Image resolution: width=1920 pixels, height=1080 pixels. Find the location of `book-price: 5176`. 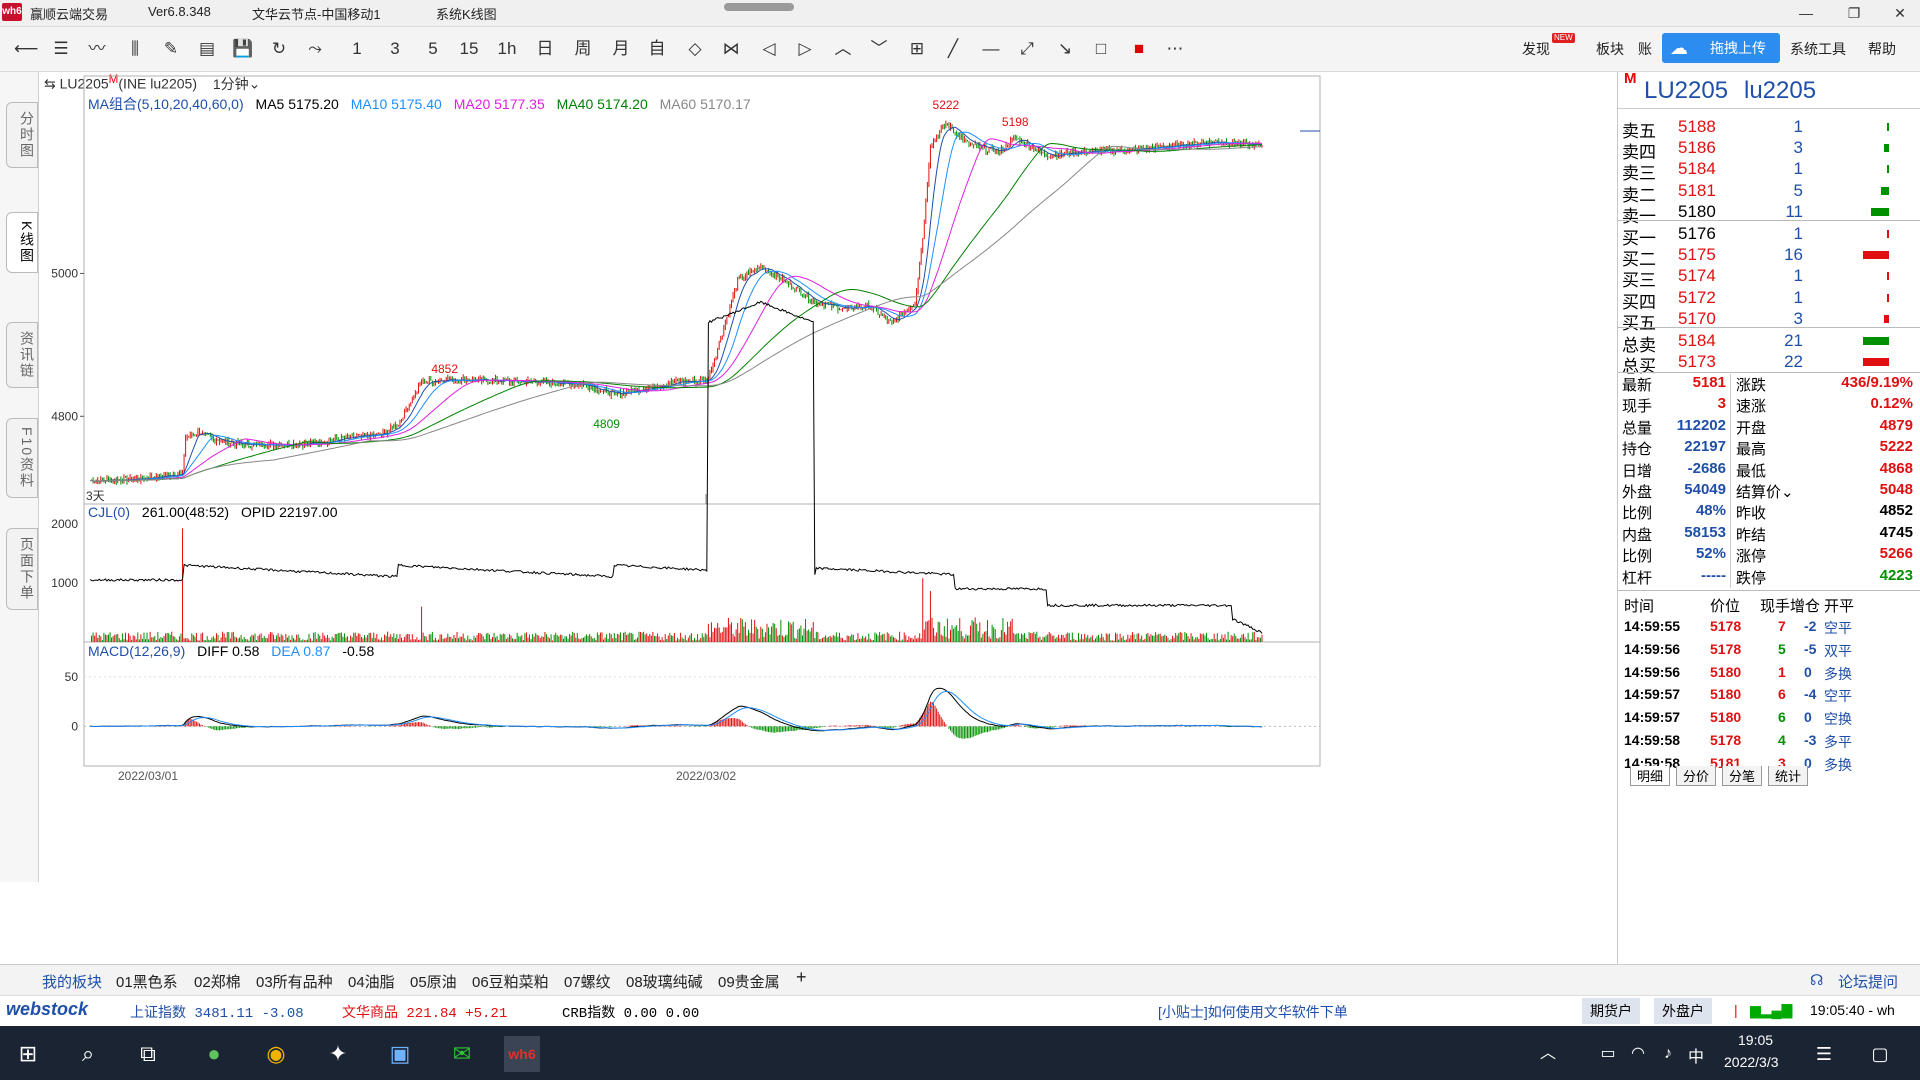

book-price: 5176 is located at coordinates (1697, 234).